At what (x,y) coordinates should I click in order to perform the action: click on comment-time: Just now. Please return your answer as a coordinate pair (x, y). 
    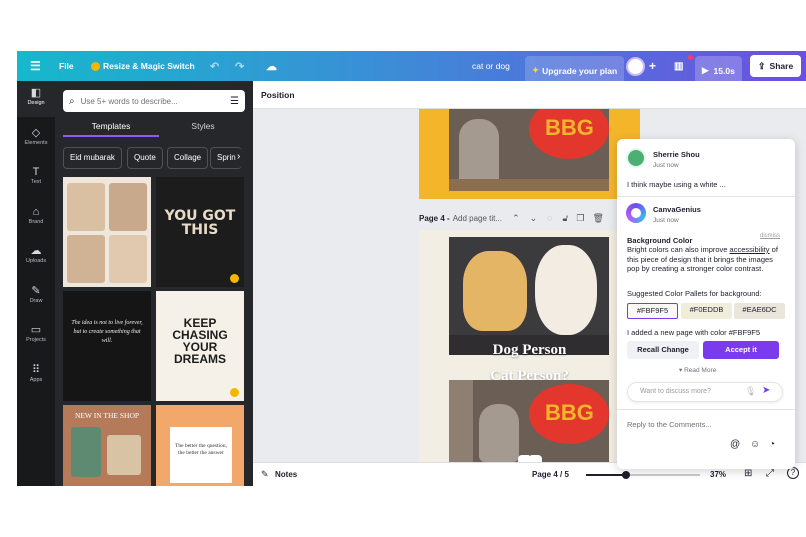
    Looking at the image, I should click on (666, 165).